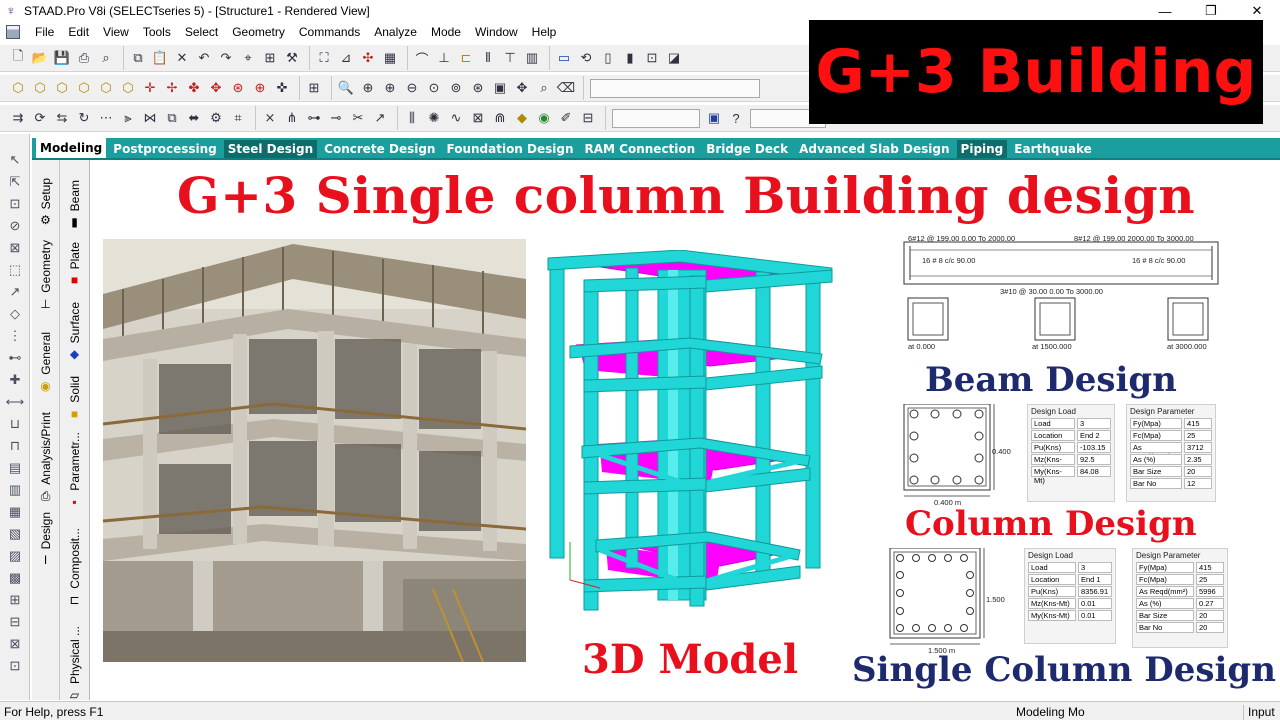 This screenshot has height=720, width=1280. What do you see at coordinates (226, 58) in the screenshot?
I see `redo-icon: ↷` at bounding box center [226, 58].